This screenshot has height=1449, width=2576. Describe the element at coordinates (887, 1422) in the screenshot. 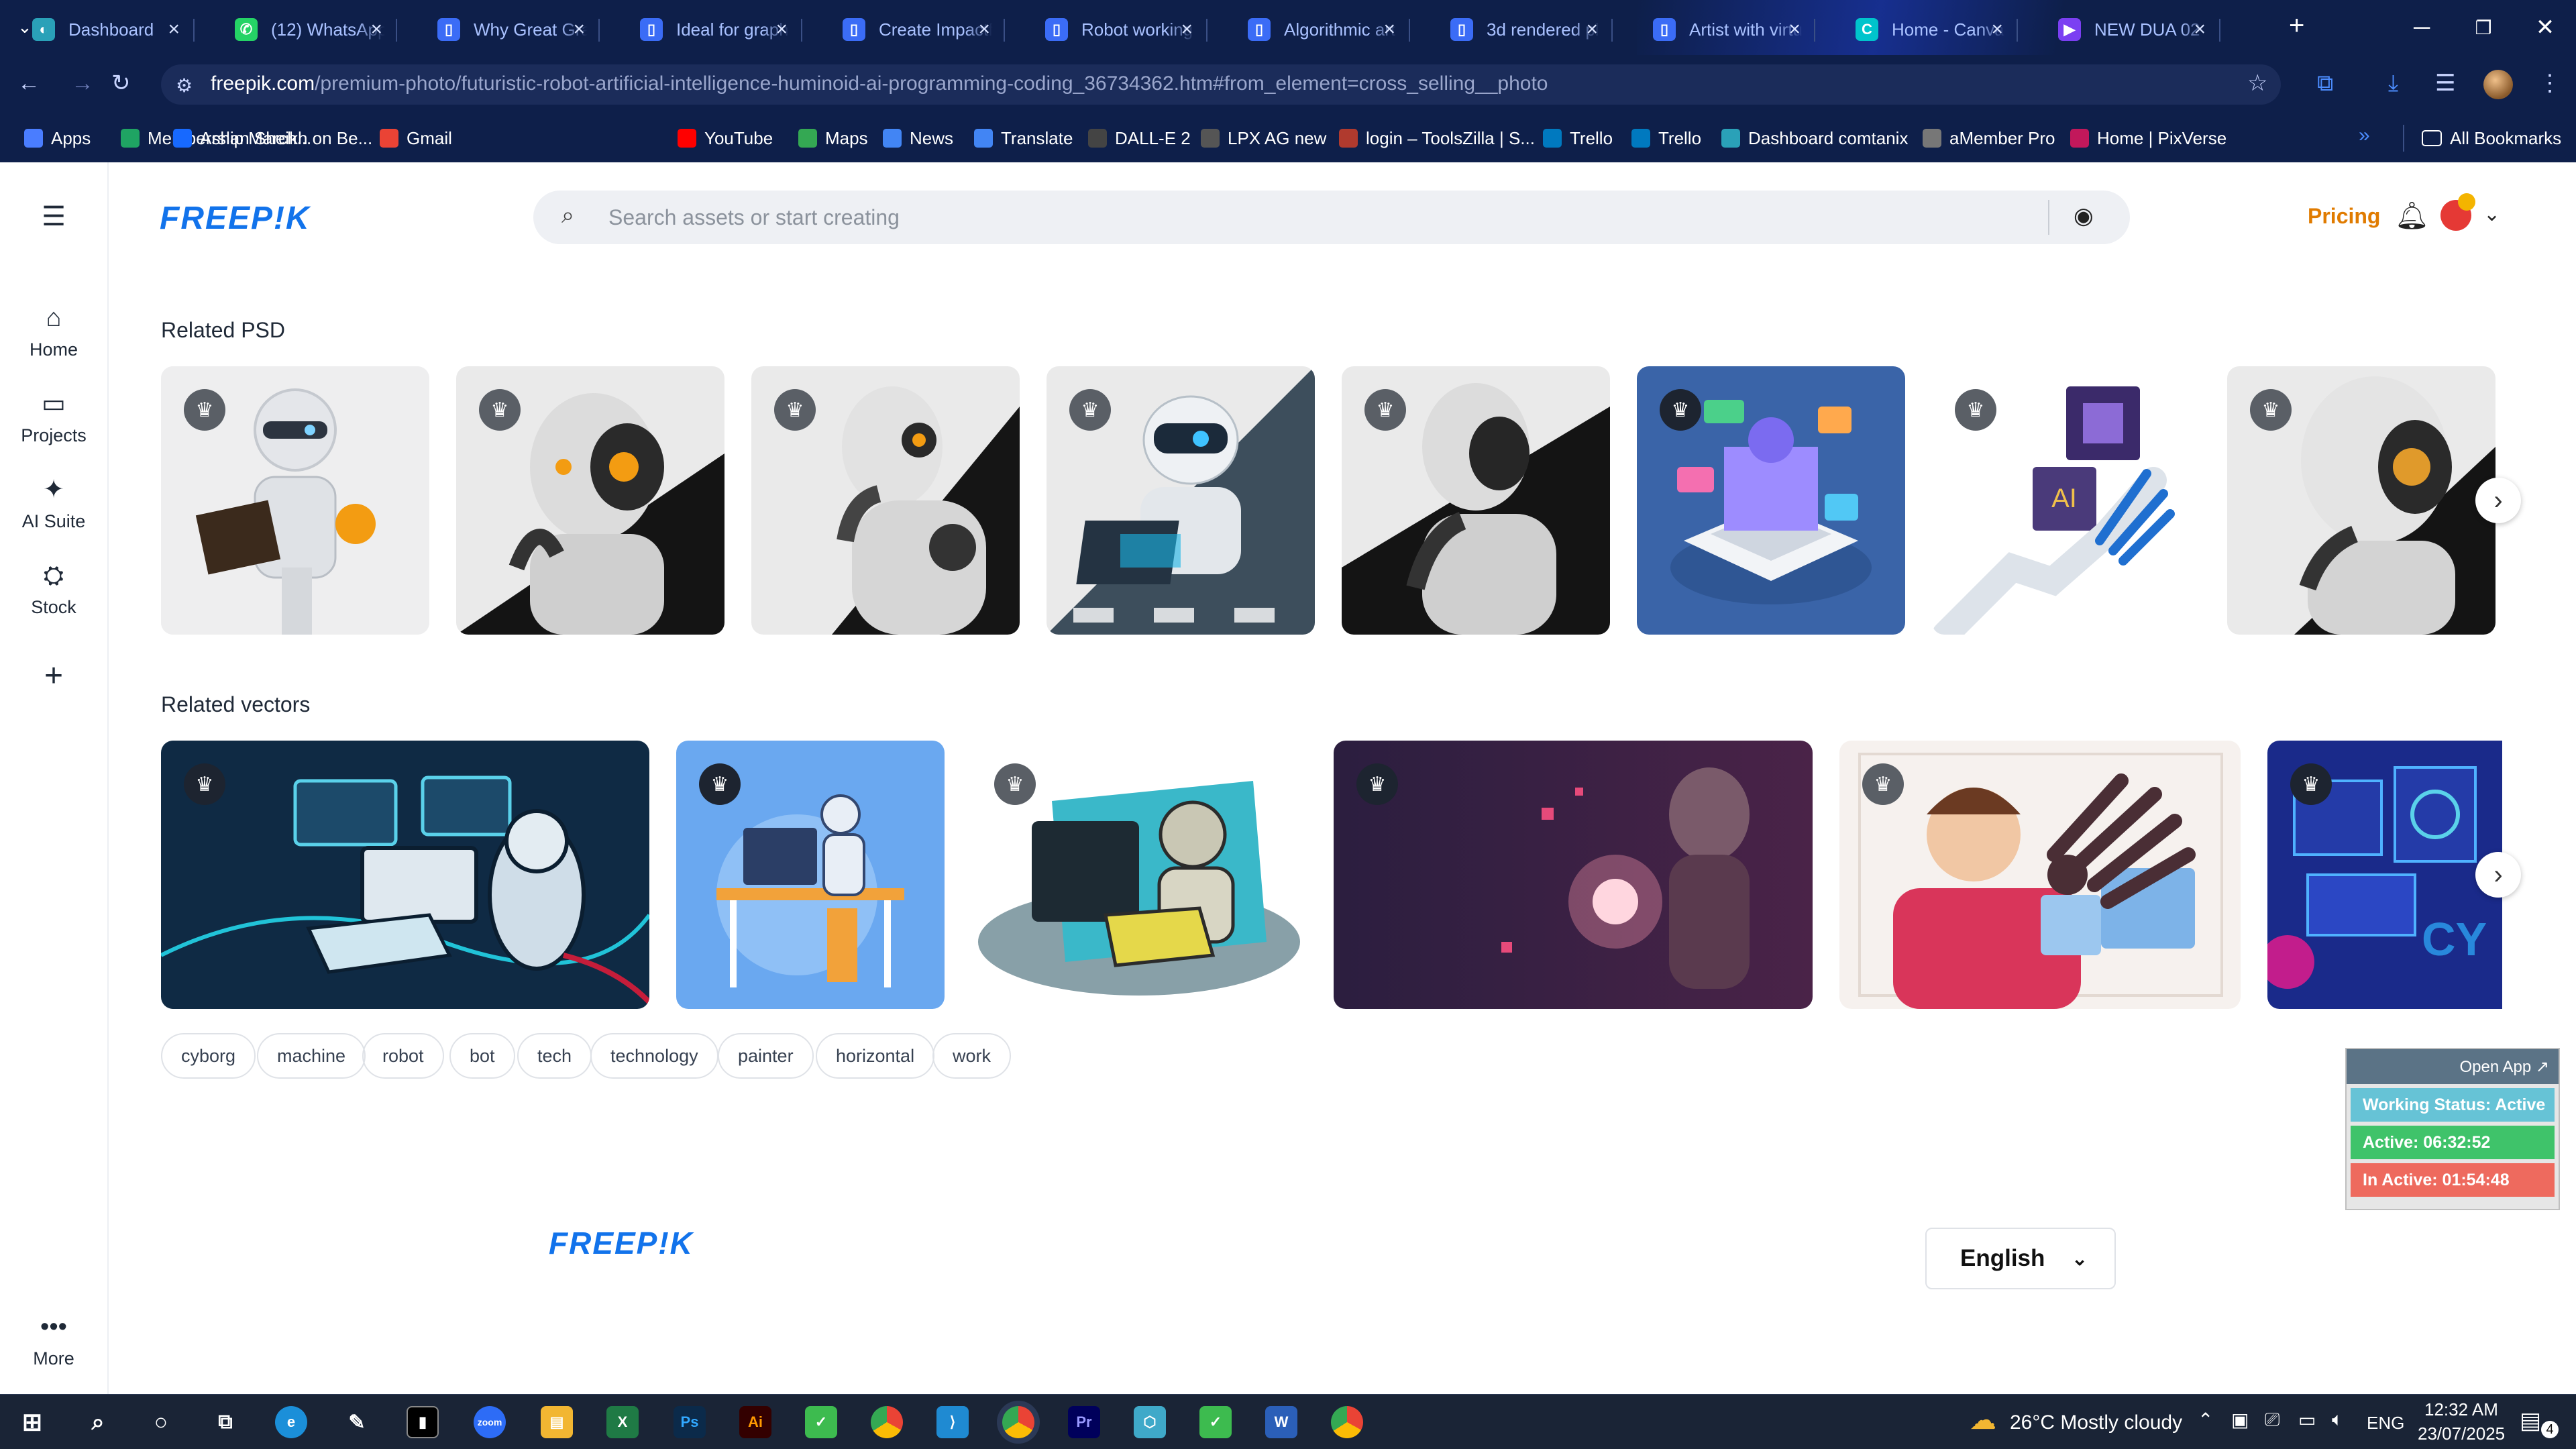

I see `chrome-icon` at that location.